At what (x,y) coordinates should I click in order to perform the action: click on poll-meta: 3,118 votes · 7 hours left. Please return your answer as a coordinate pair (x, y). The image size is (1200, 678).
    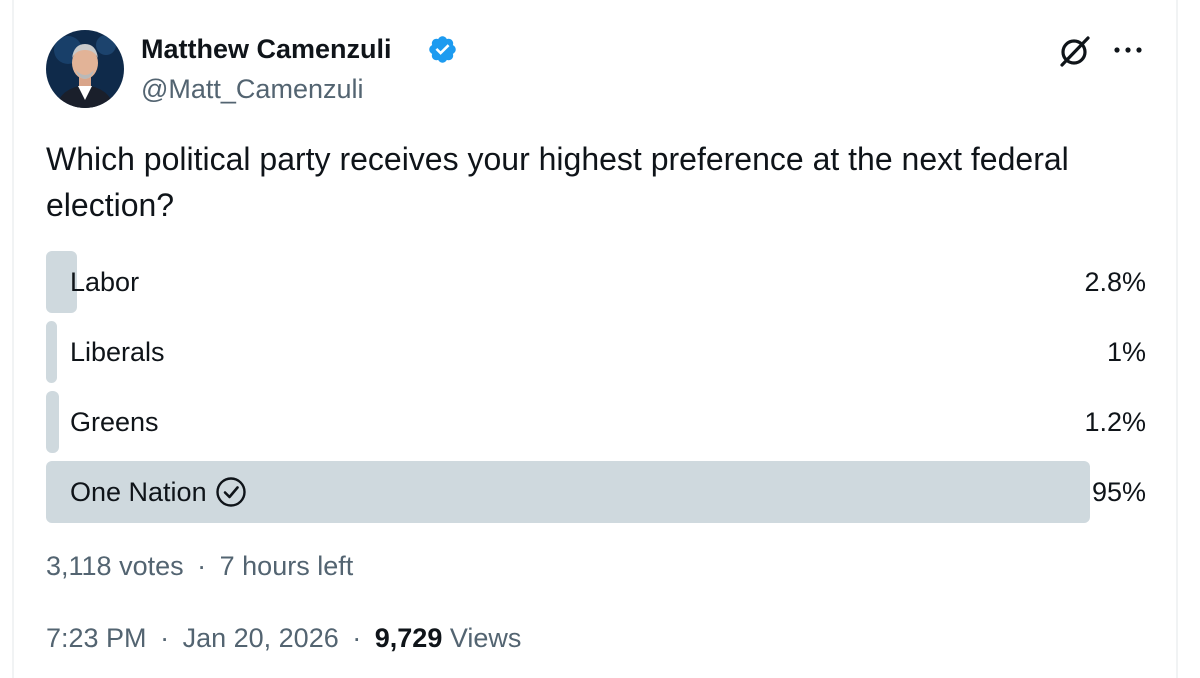
    Looking at the image, I should click on (199, 566).